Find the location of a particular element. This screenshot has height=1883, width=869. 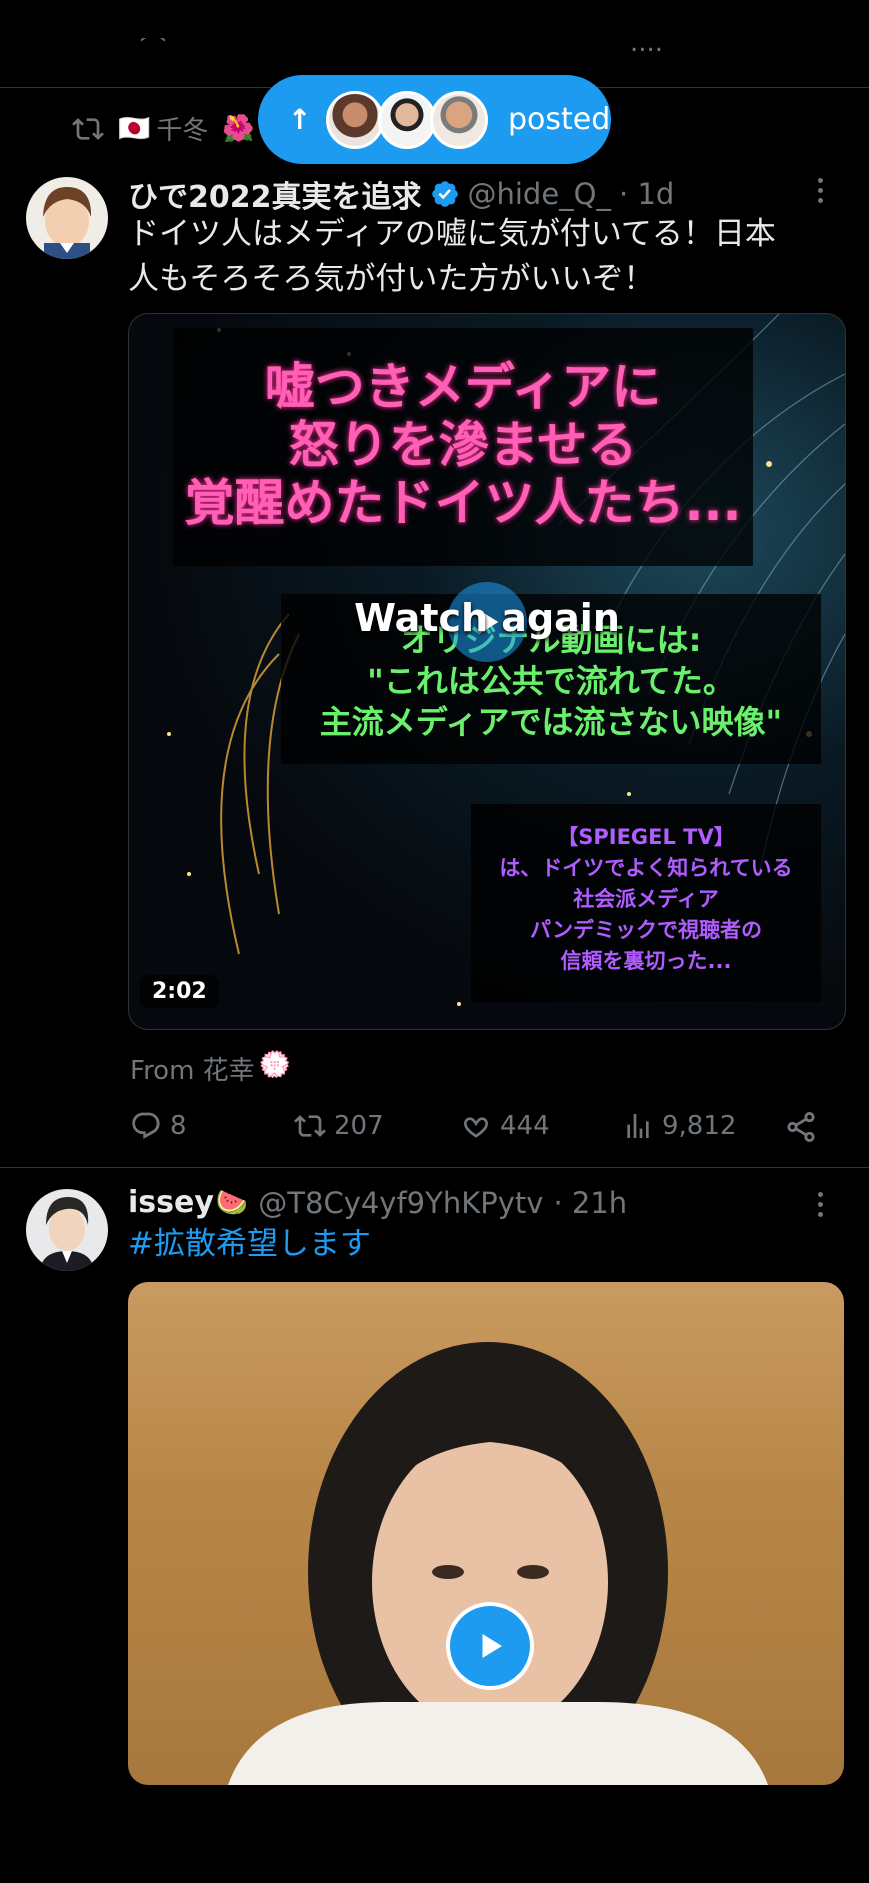

tweet-text: ドイツ人はメディアの嘘に気が付いてる！日本 人もそろそろ気が付いた方がいいぞ！ is located at coordinates (485, 257).